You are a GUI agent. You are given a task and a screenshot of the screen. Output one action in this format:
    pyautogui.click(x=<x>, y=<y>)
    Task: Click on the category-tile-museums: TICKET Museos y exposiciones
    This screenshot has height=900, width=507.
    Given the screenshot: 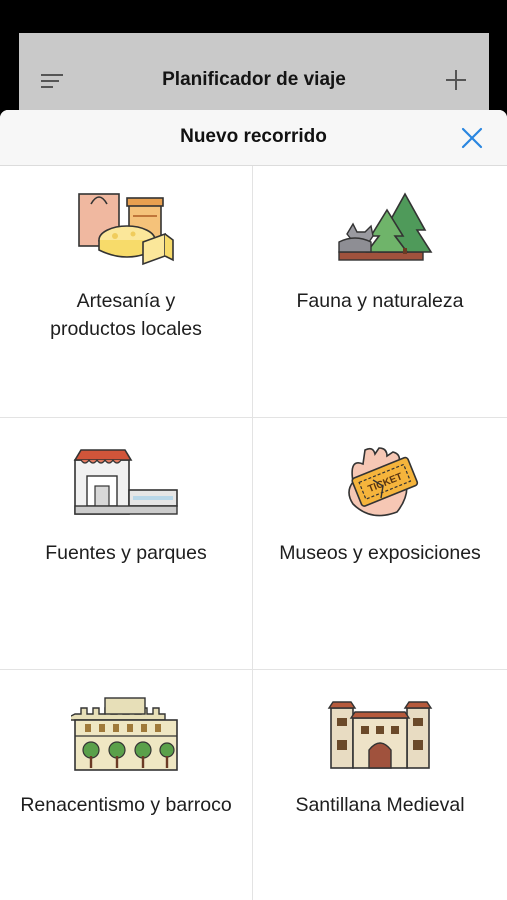 What is the action you would take?
    pyautogui.click(x=380, y=544)
    